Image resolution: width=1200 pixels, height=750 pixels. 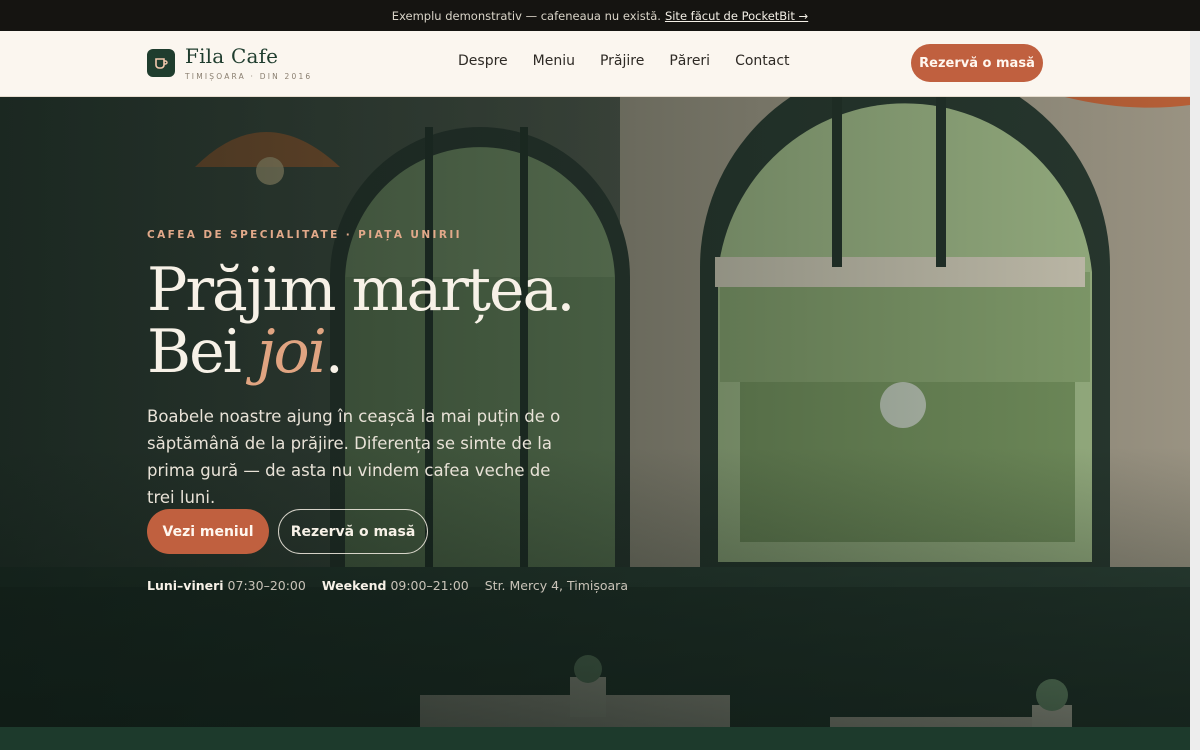 What do you see at coordinates (334, 352) in the screenshot?
I see `headline-suffix: .` at bounding box center [334, 352].